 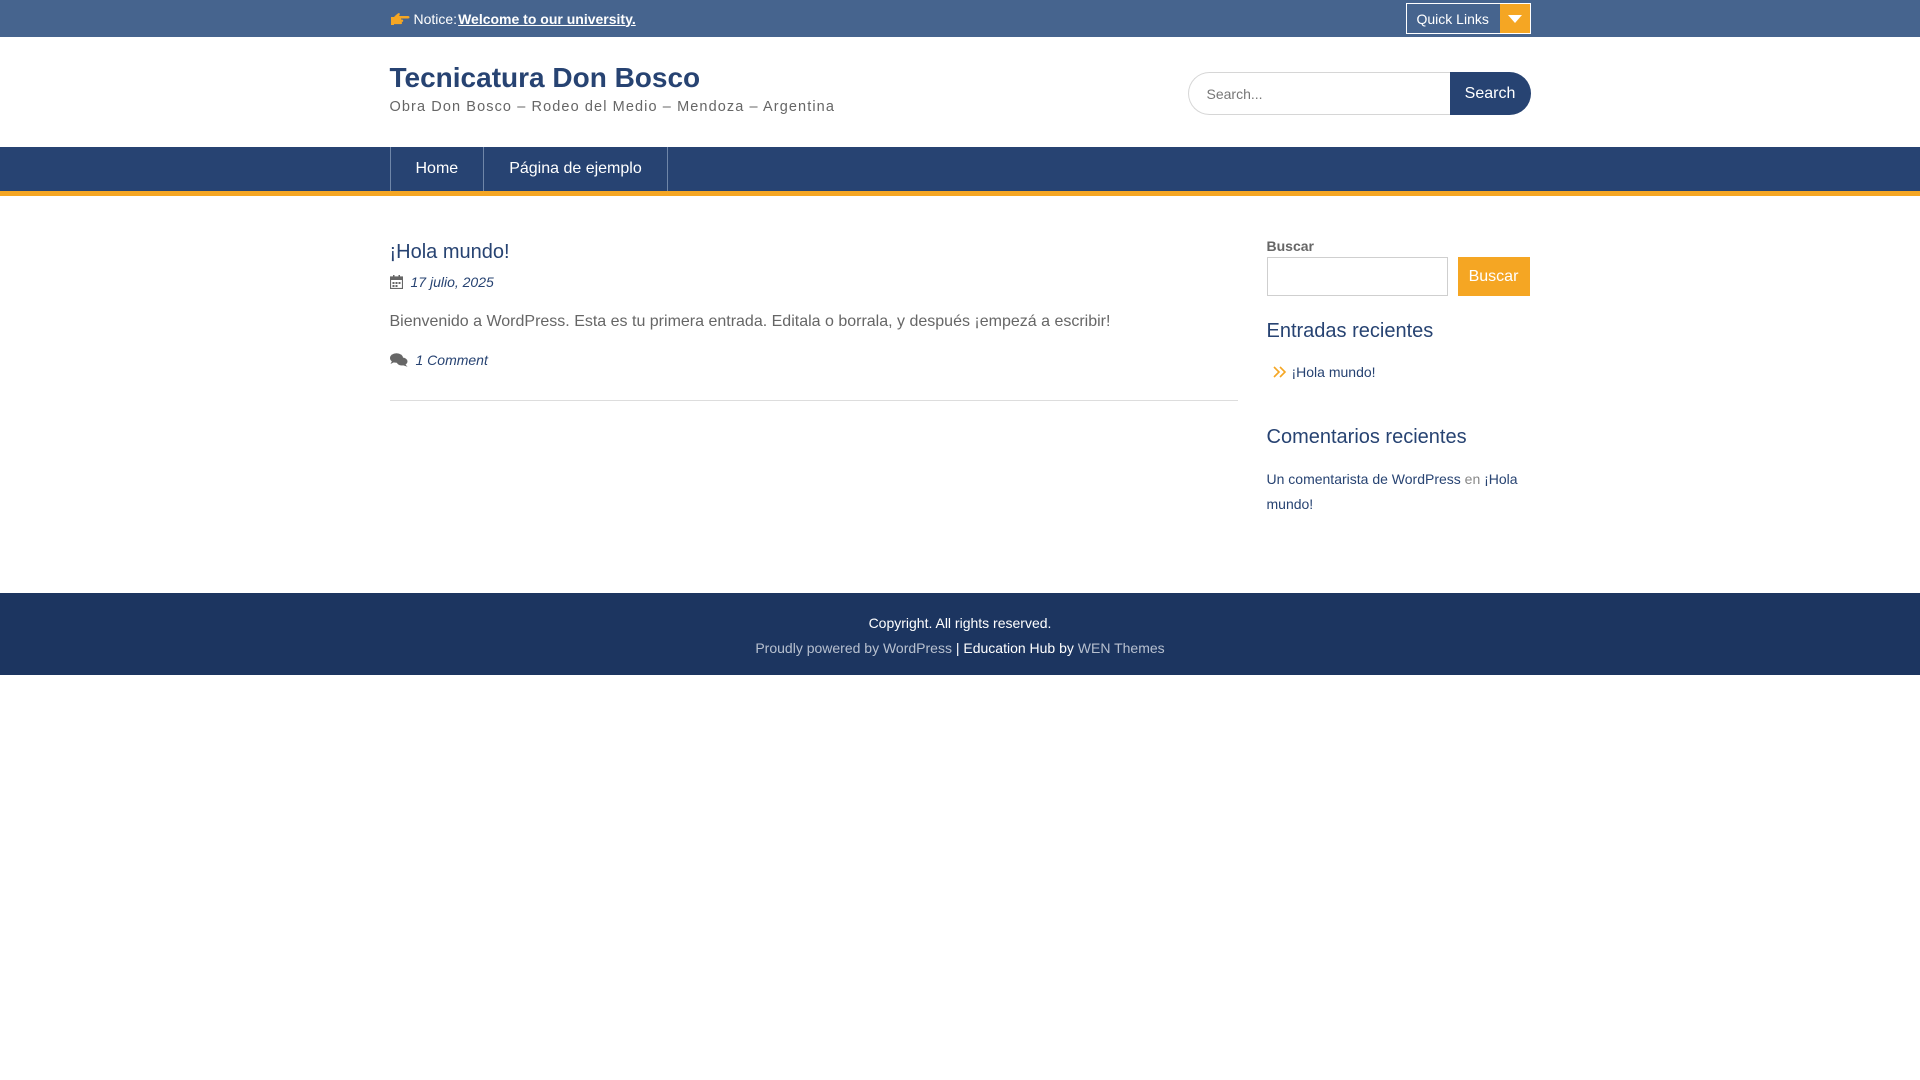 I want to click on comment-connector: en, so click(x=1472, y=479).